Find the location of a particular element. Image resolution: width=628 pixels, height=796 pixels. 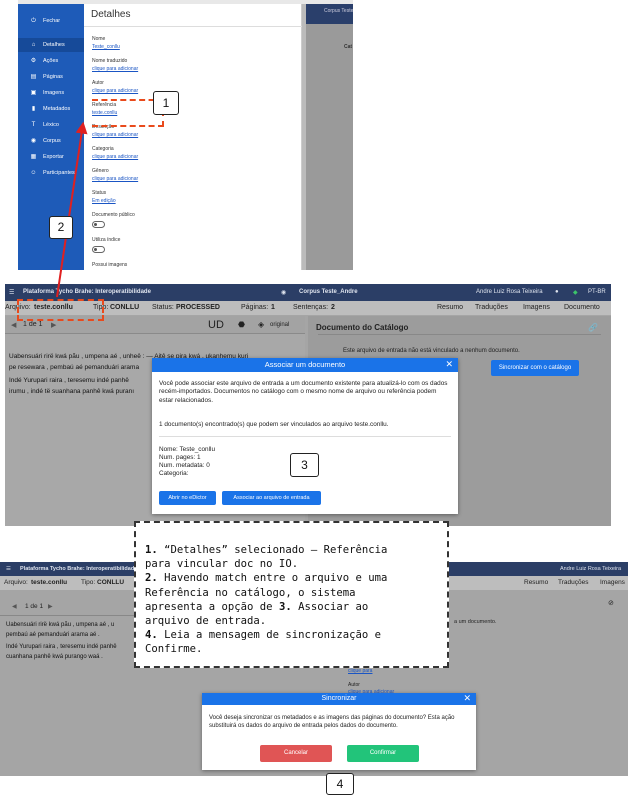

callout-3: 3 is located at coordinates (304, 465).